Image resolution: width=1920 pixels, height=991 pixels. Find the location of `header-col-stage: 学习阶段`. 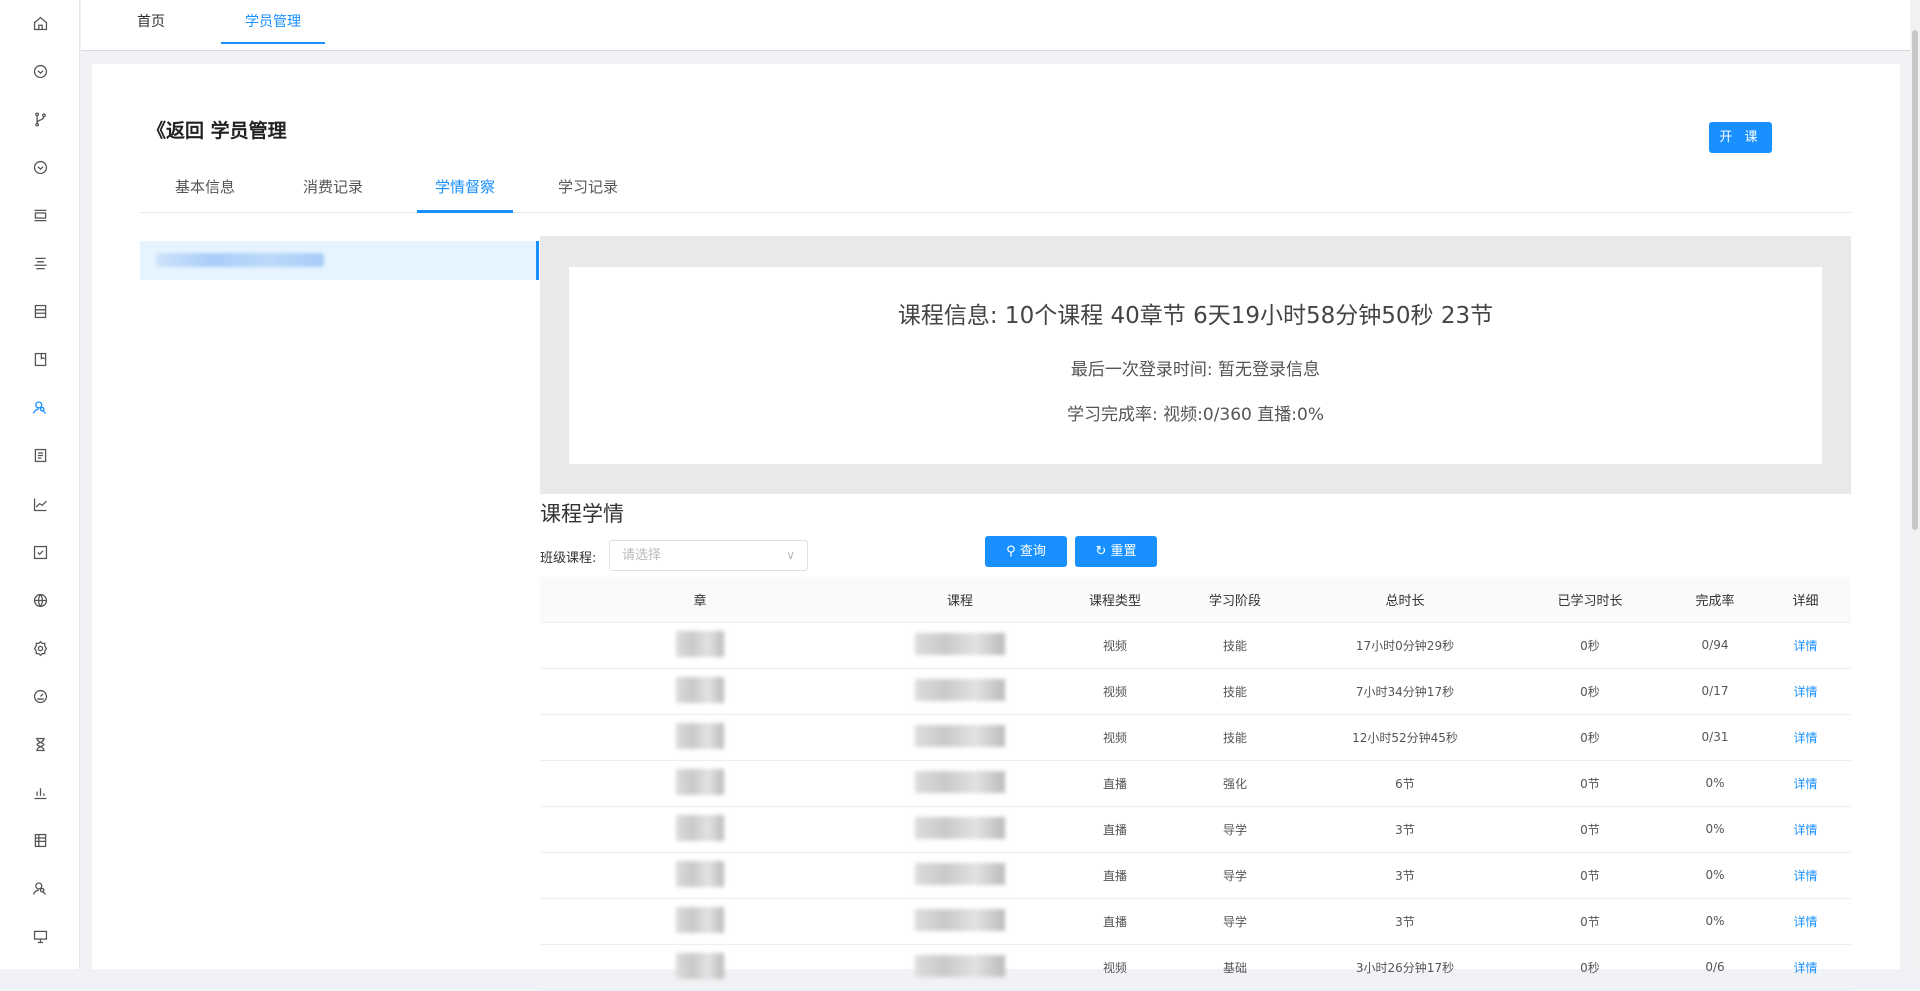

header-col-stage: 学习阶段 is located at coordinates (1235, 600).